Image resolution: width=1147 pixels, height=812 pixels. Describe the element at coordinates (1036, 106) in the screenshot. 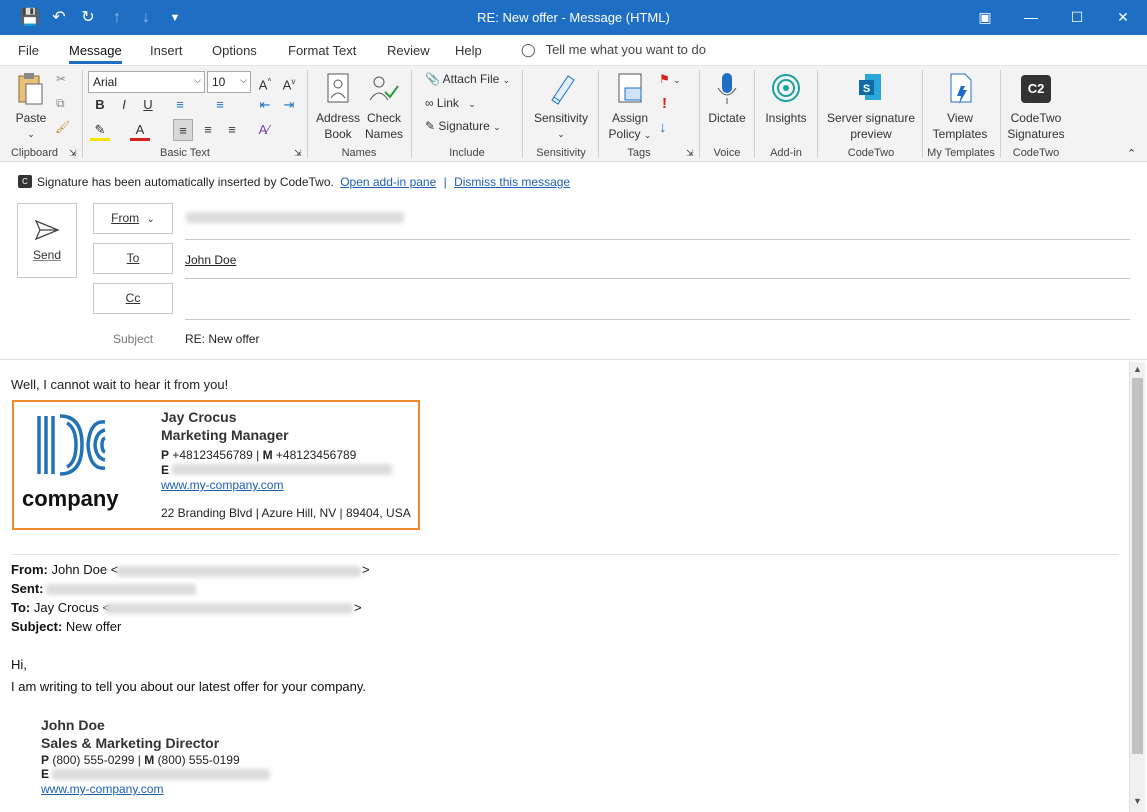

I see `codetwo-signatures-button: C2 CodeTwo Signatures` at that location.